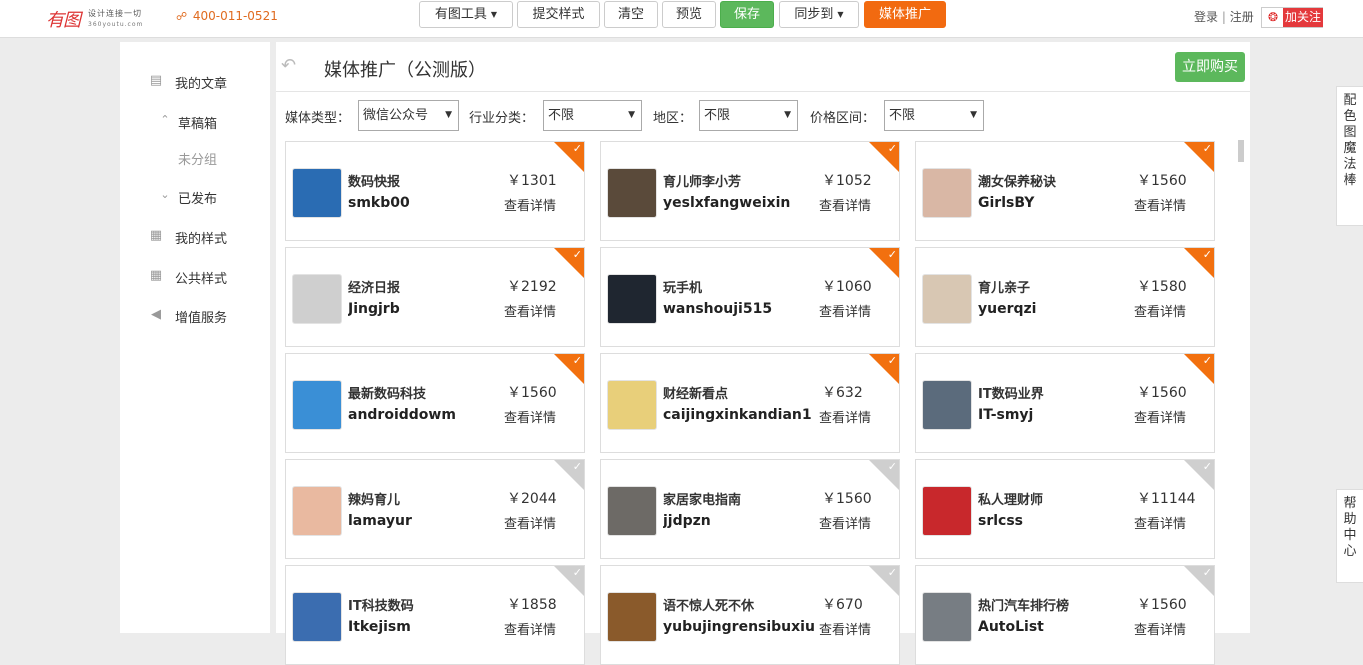  I want to click on media-card: ✓ 辣妈育儿 lamayur ￥2044 查看详情, so click(435, 509).